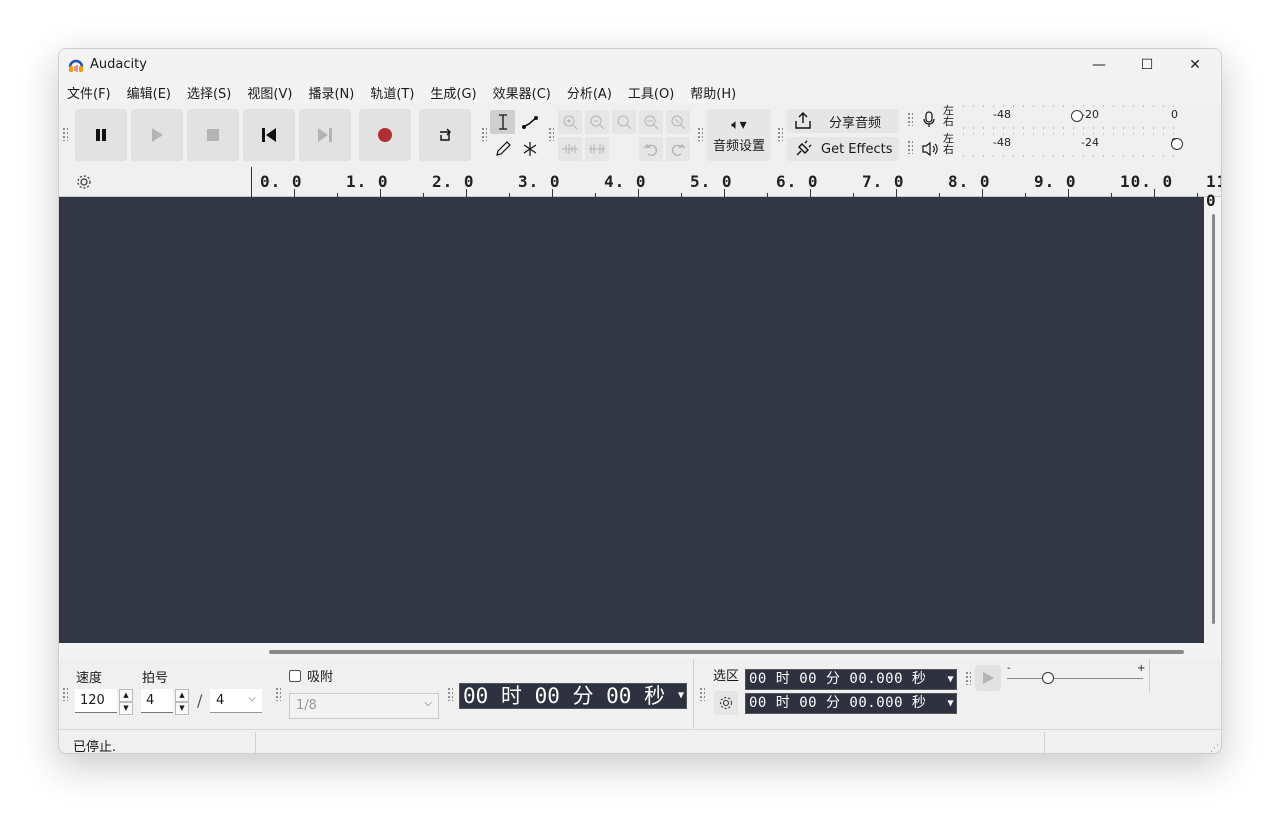 This screenshot has height=835, width=1279. I want to click on time-grip-icon, so click(450, 694).